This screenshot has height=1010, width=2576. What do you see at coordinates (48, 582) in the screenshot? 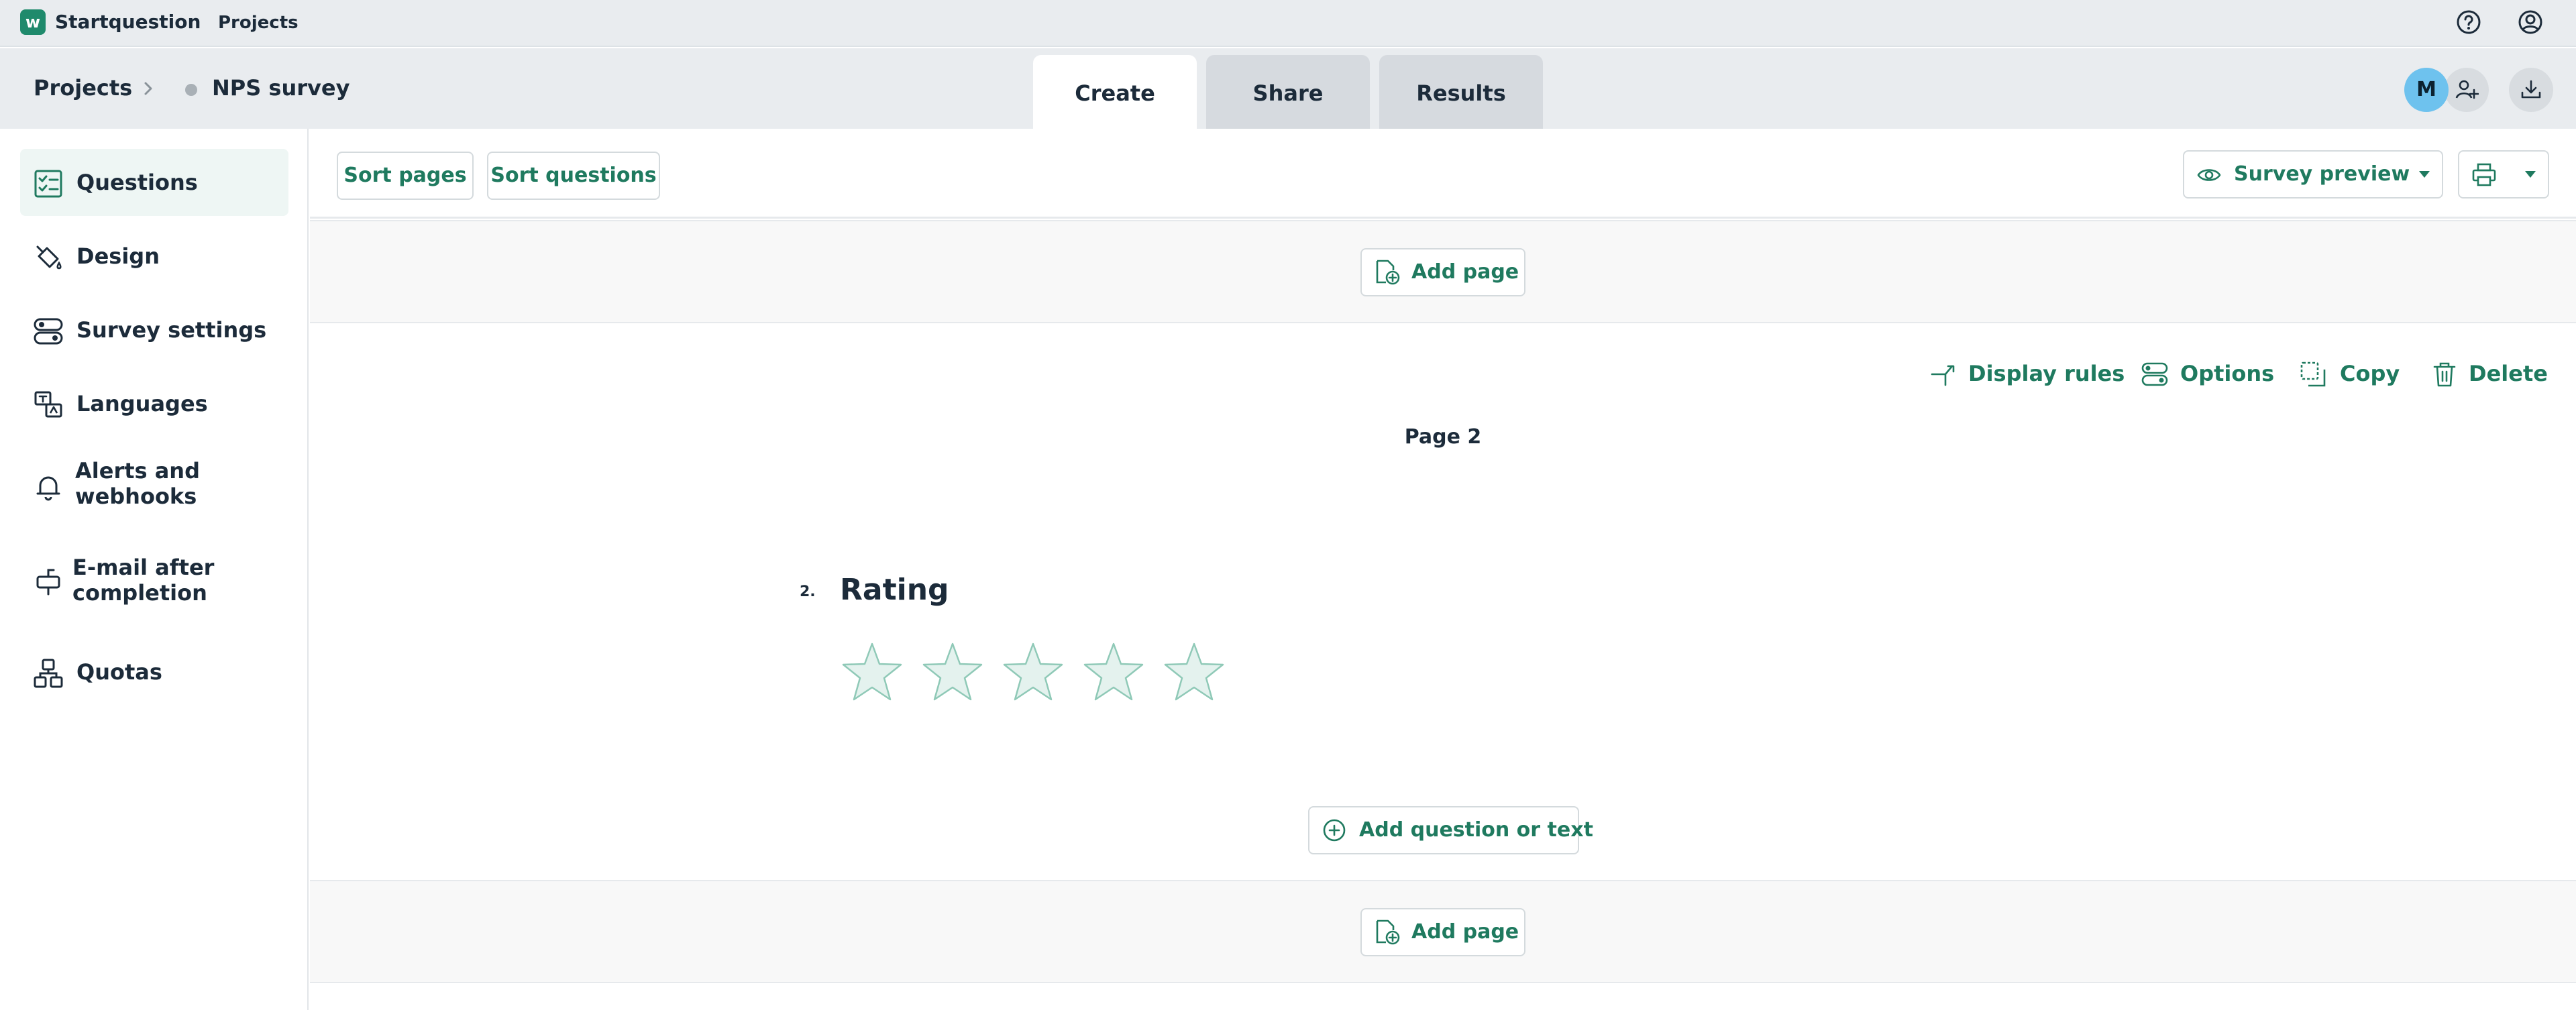
I see `mailbox-icon` at bounding box center [48, 582].